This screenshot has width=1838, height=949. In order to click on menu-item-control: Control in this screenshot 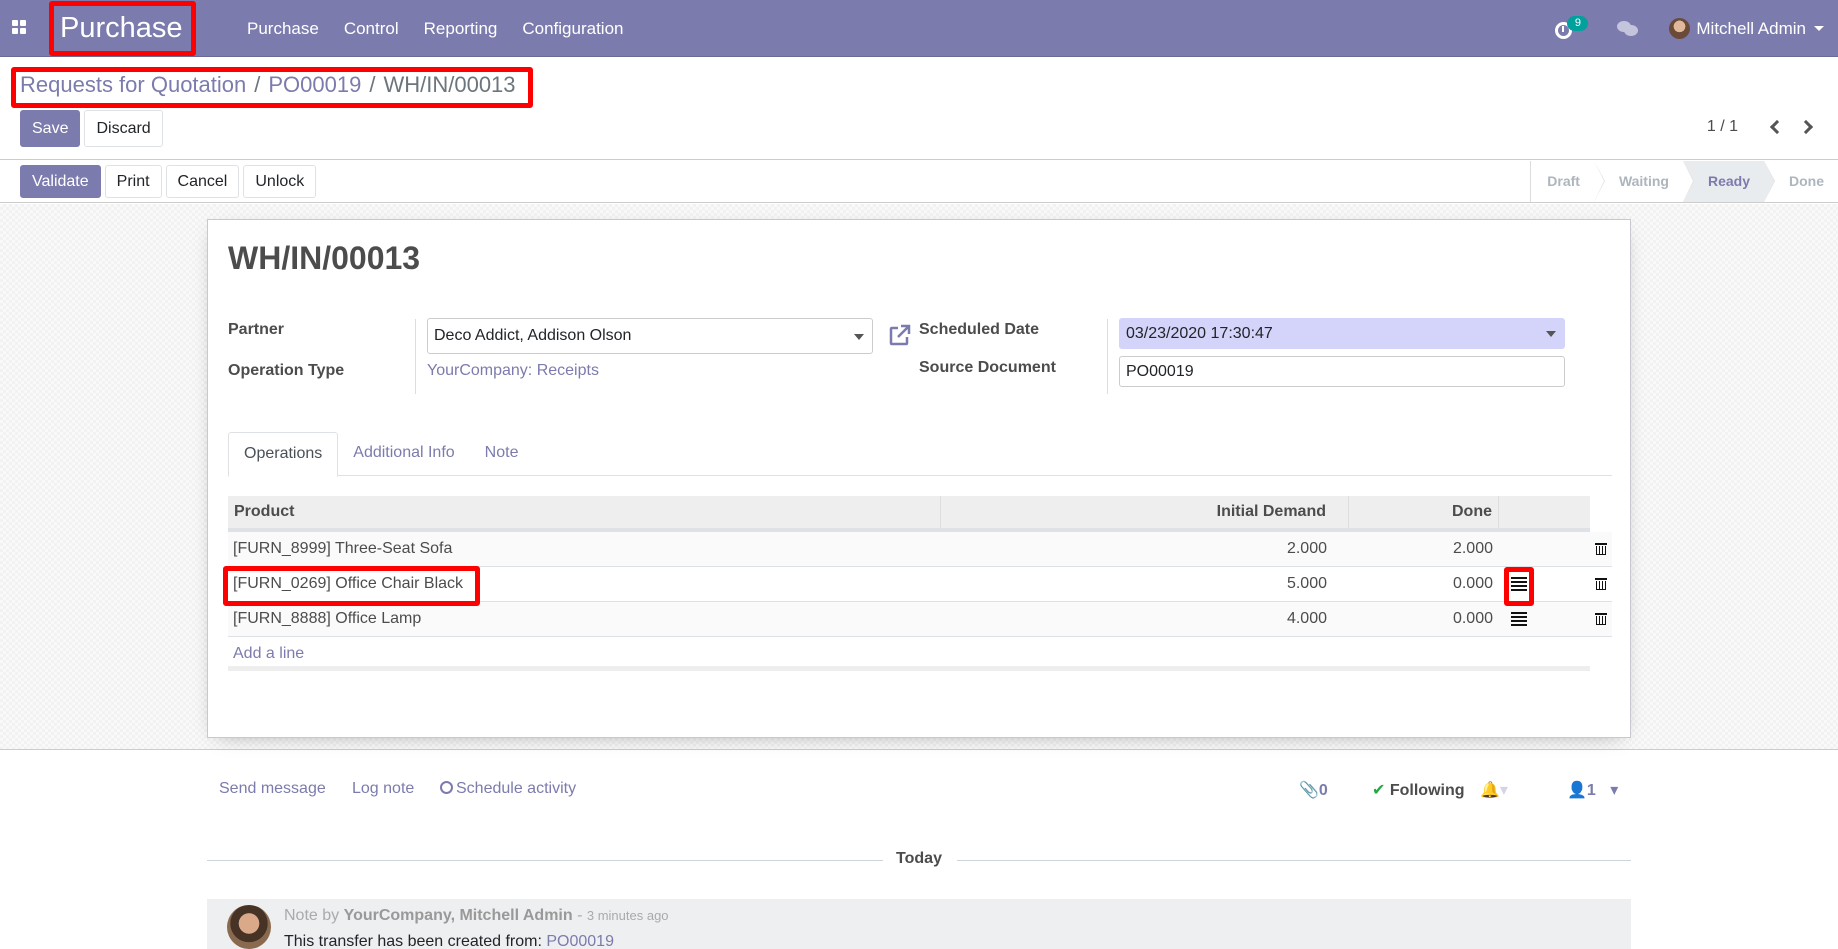, I will do `click(371, 29)`.